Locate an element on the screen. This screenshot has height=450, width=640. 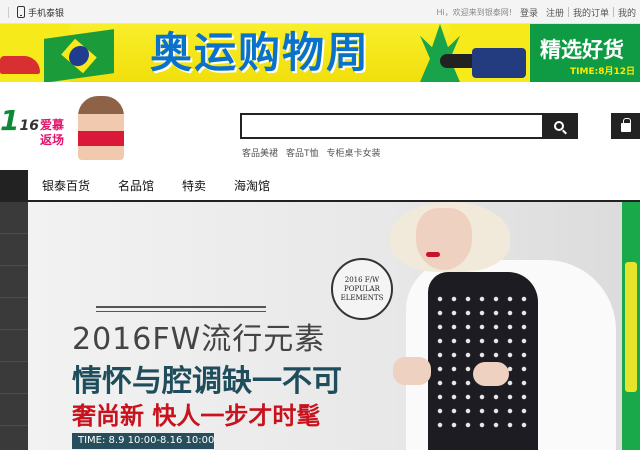
topbar-left: 手机泰银 is located at coordinates (32, 12).